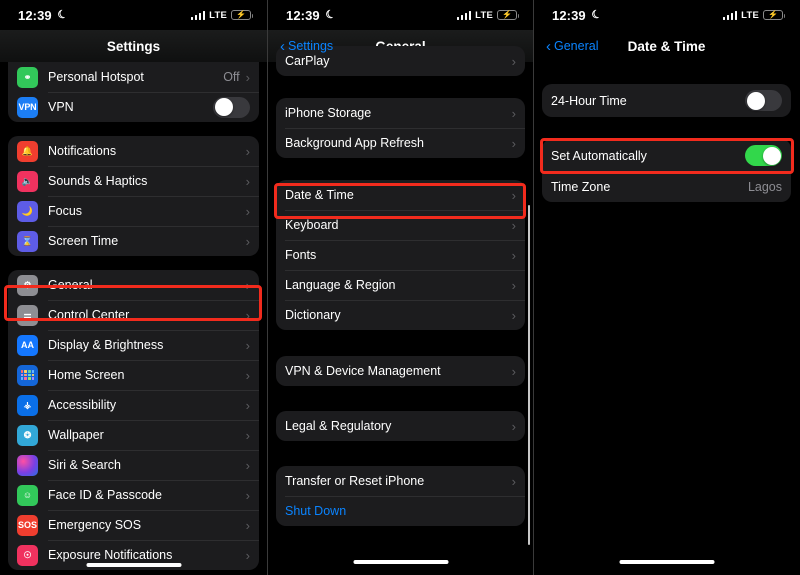  I want to click on row-transfer-reset-iphone: Transfer or Reset iPhone ›, so click(400, 481).